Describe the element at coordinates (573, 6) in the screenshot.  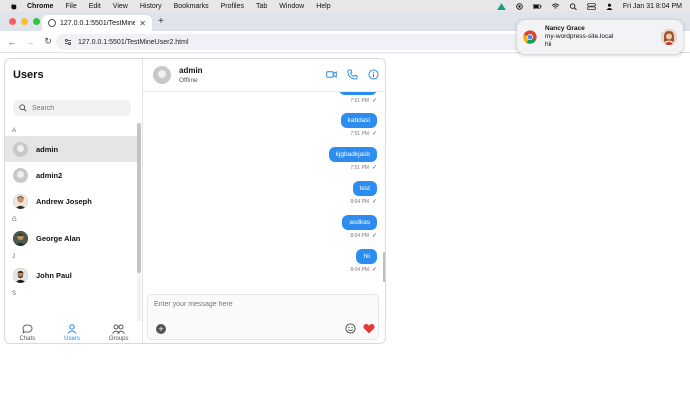
I see `spotlight-search-icon` at that location.